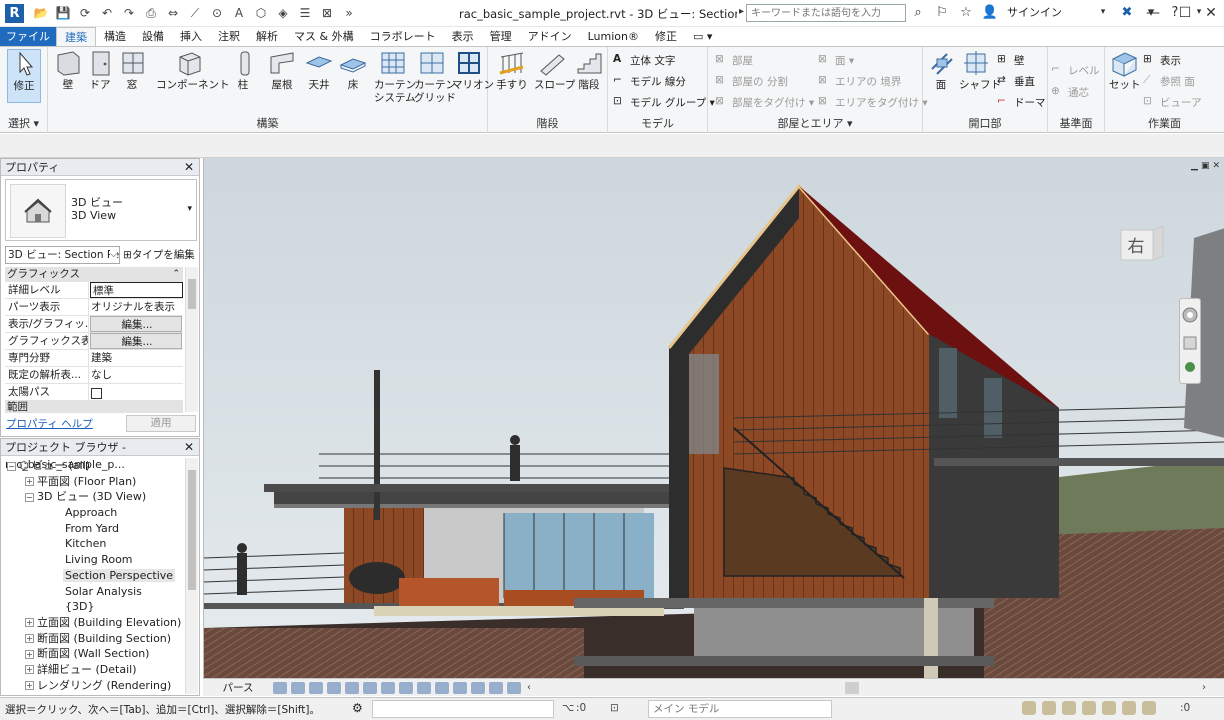 Image resolution: width=1224 pixels, height=720 pixels. What do you see at coordinates (815, 123) in the screenshot?
I see `panel-room-area-label: 部屋とエリア ▾` at bounding box center [815, 123].